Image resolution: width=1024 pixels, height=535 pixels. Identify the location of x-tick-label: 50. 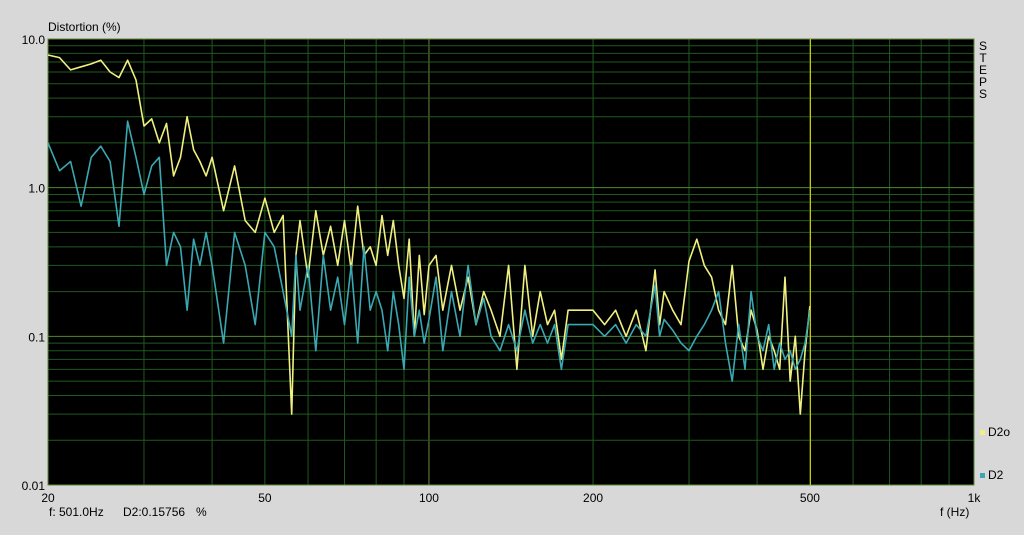
(265, 498).